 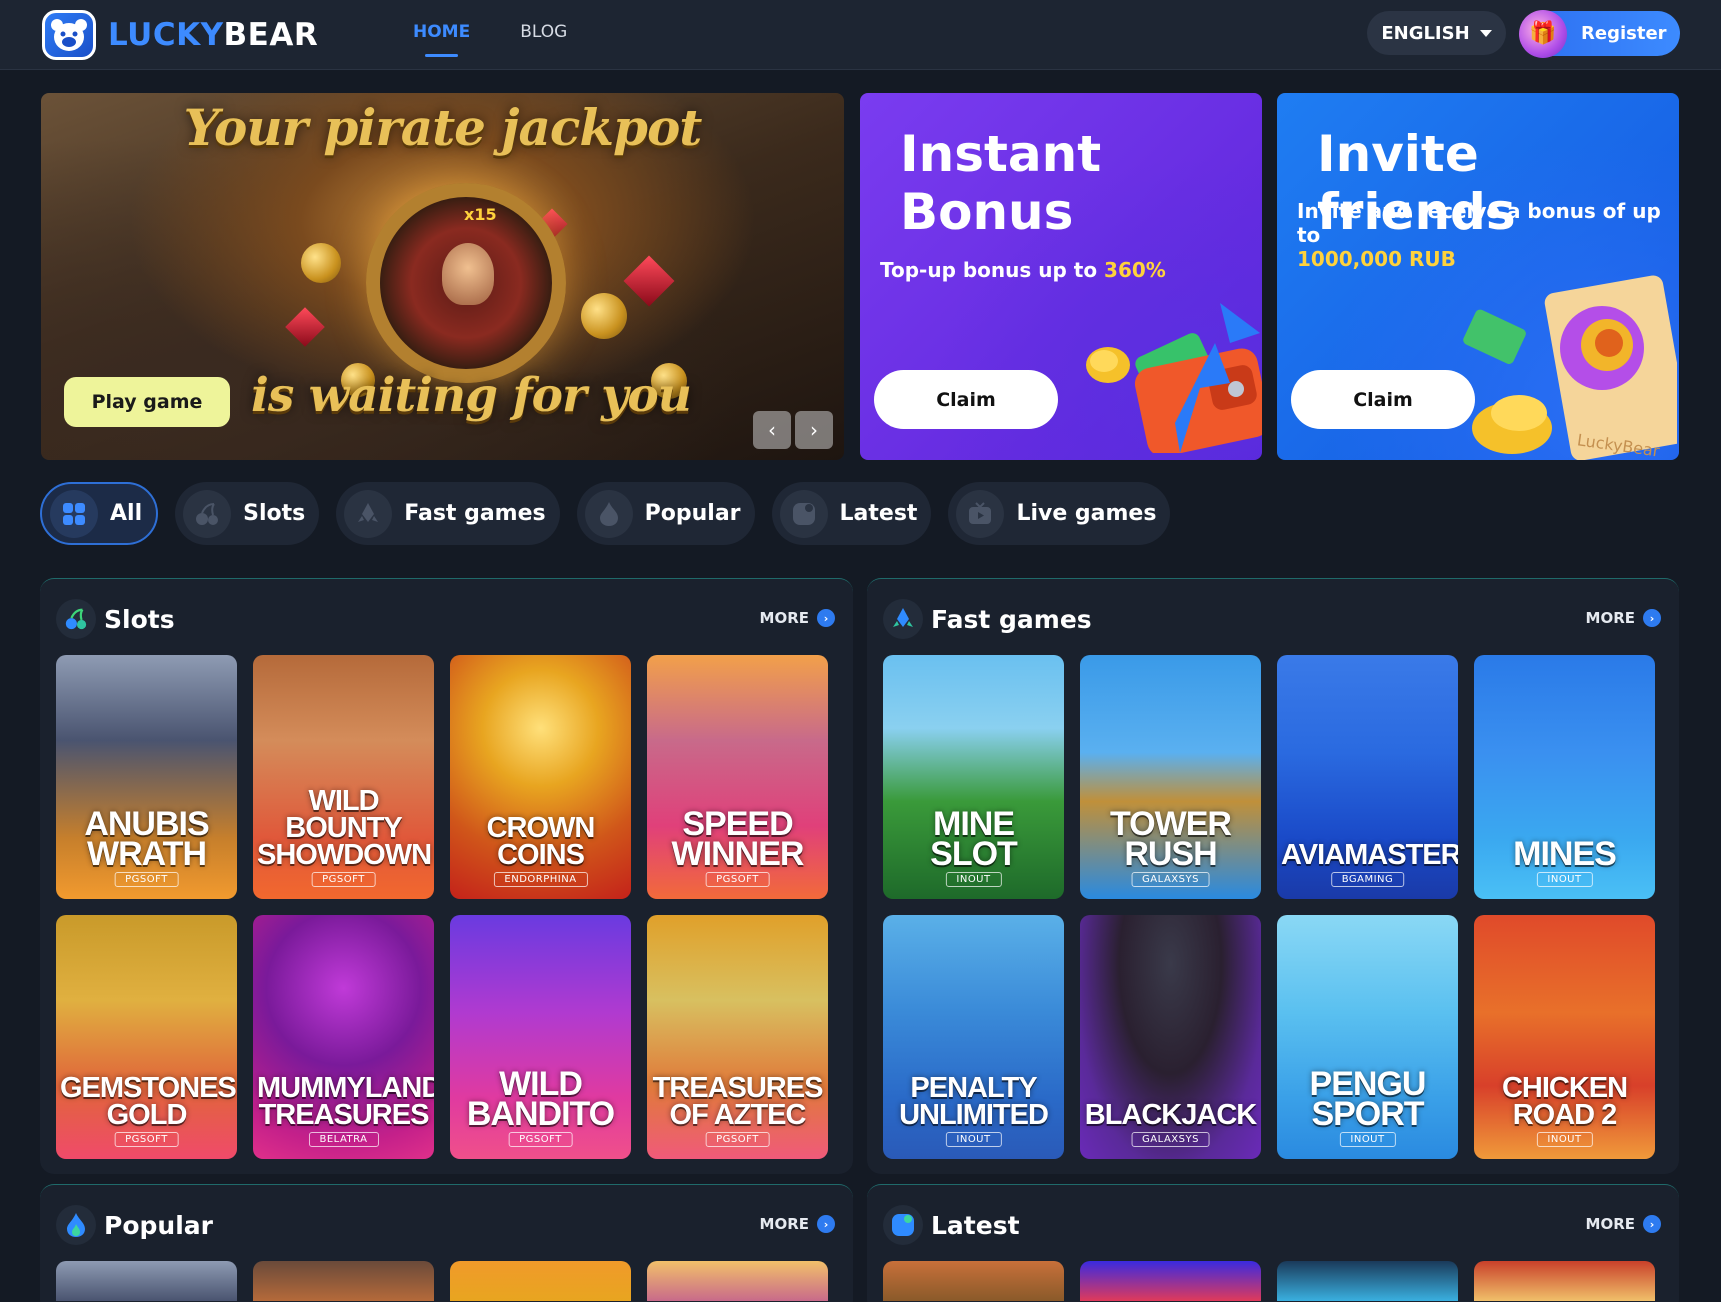 What do you see at coordinates (1425, 33) in the screenshot?
I see `language-label: ENGLISH` at bounding box center [1425, 33].